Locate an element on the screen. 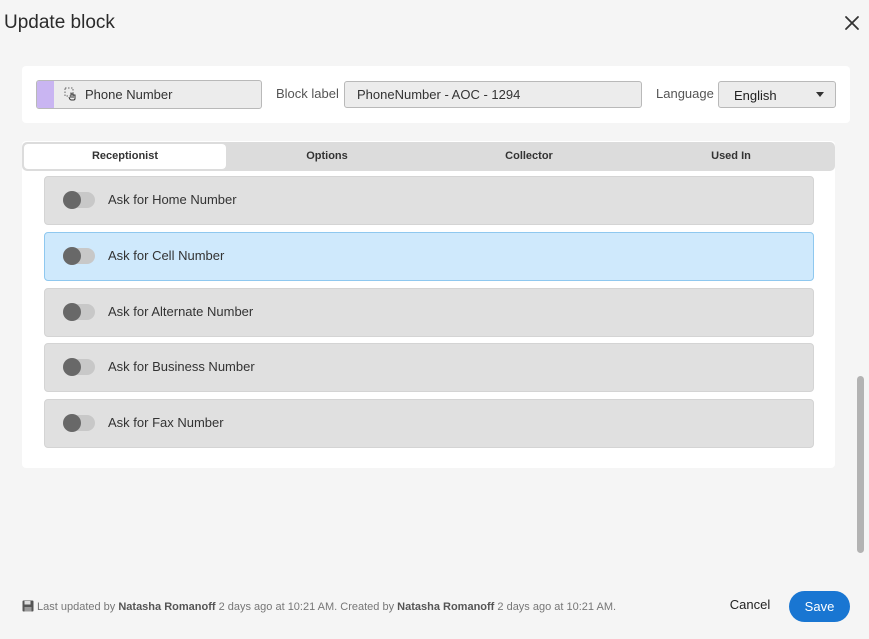 This screenshot has width=869, height=639. option-row-home-number: Ask for Home Number is located at coordinates (429, 200).